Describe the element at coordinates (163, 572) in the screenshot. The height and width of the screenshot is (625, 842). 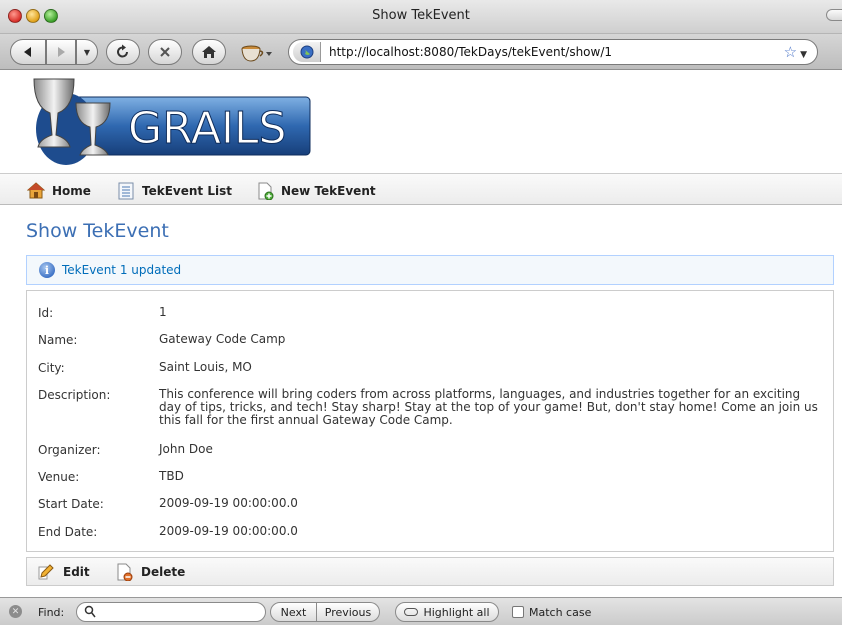
I see `delete-button-label: Delete` at that location.